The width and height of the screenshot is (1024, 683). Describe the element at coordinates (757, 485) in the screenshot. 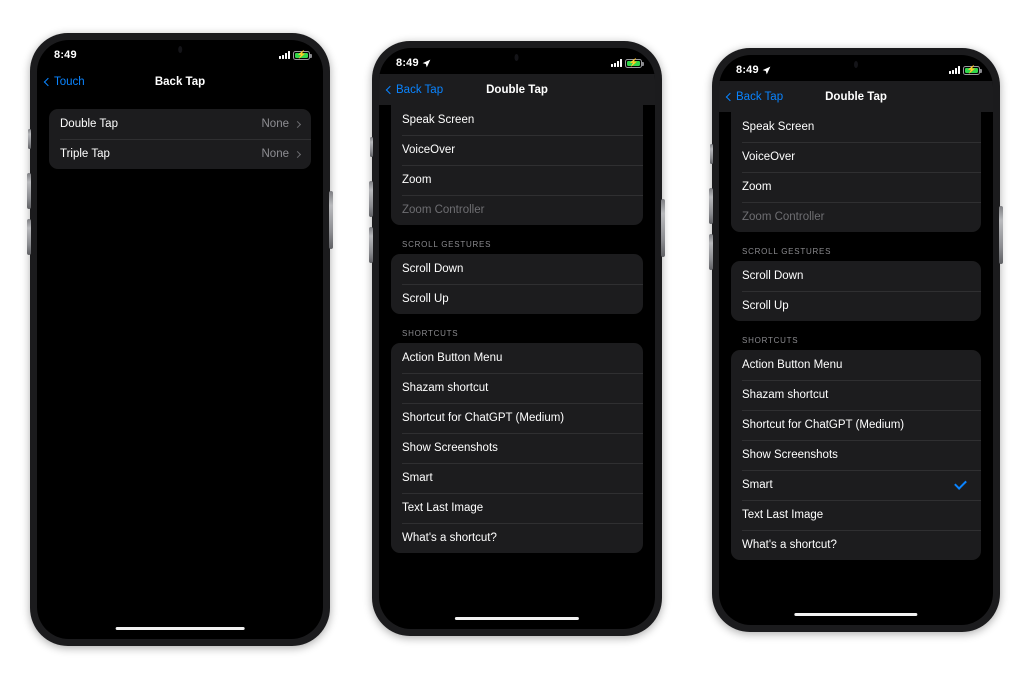

I see `row-label: Smart` at that location.